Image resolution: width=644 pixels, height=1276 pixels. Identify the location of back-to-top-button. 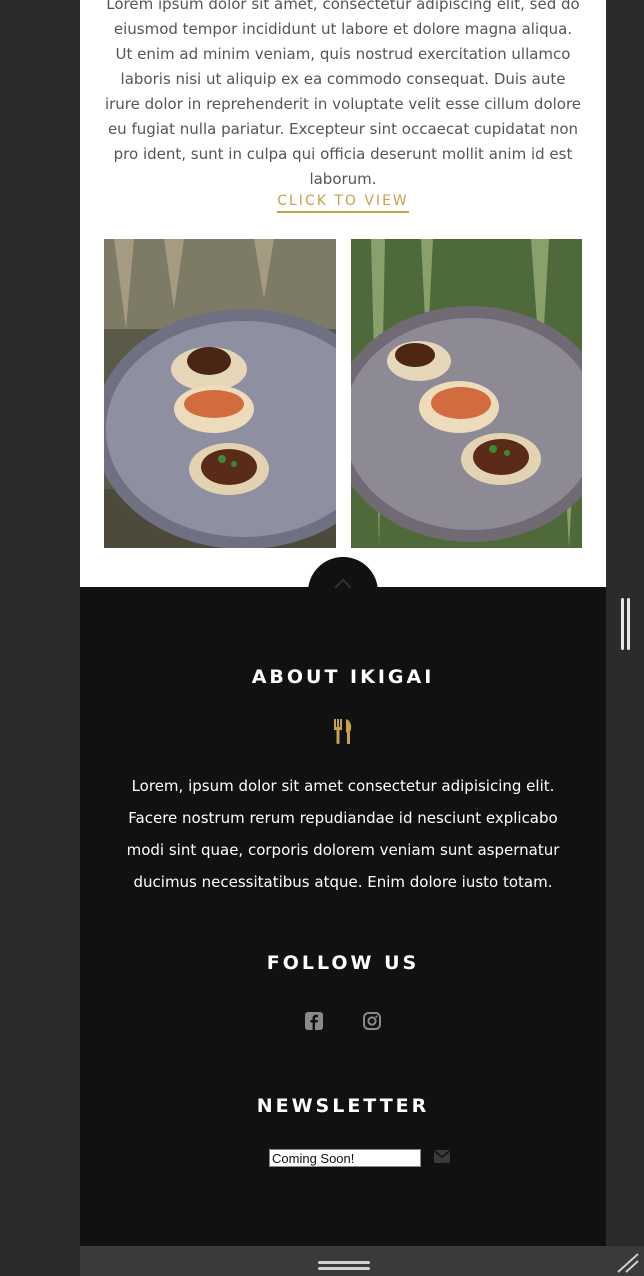
(343, 592).